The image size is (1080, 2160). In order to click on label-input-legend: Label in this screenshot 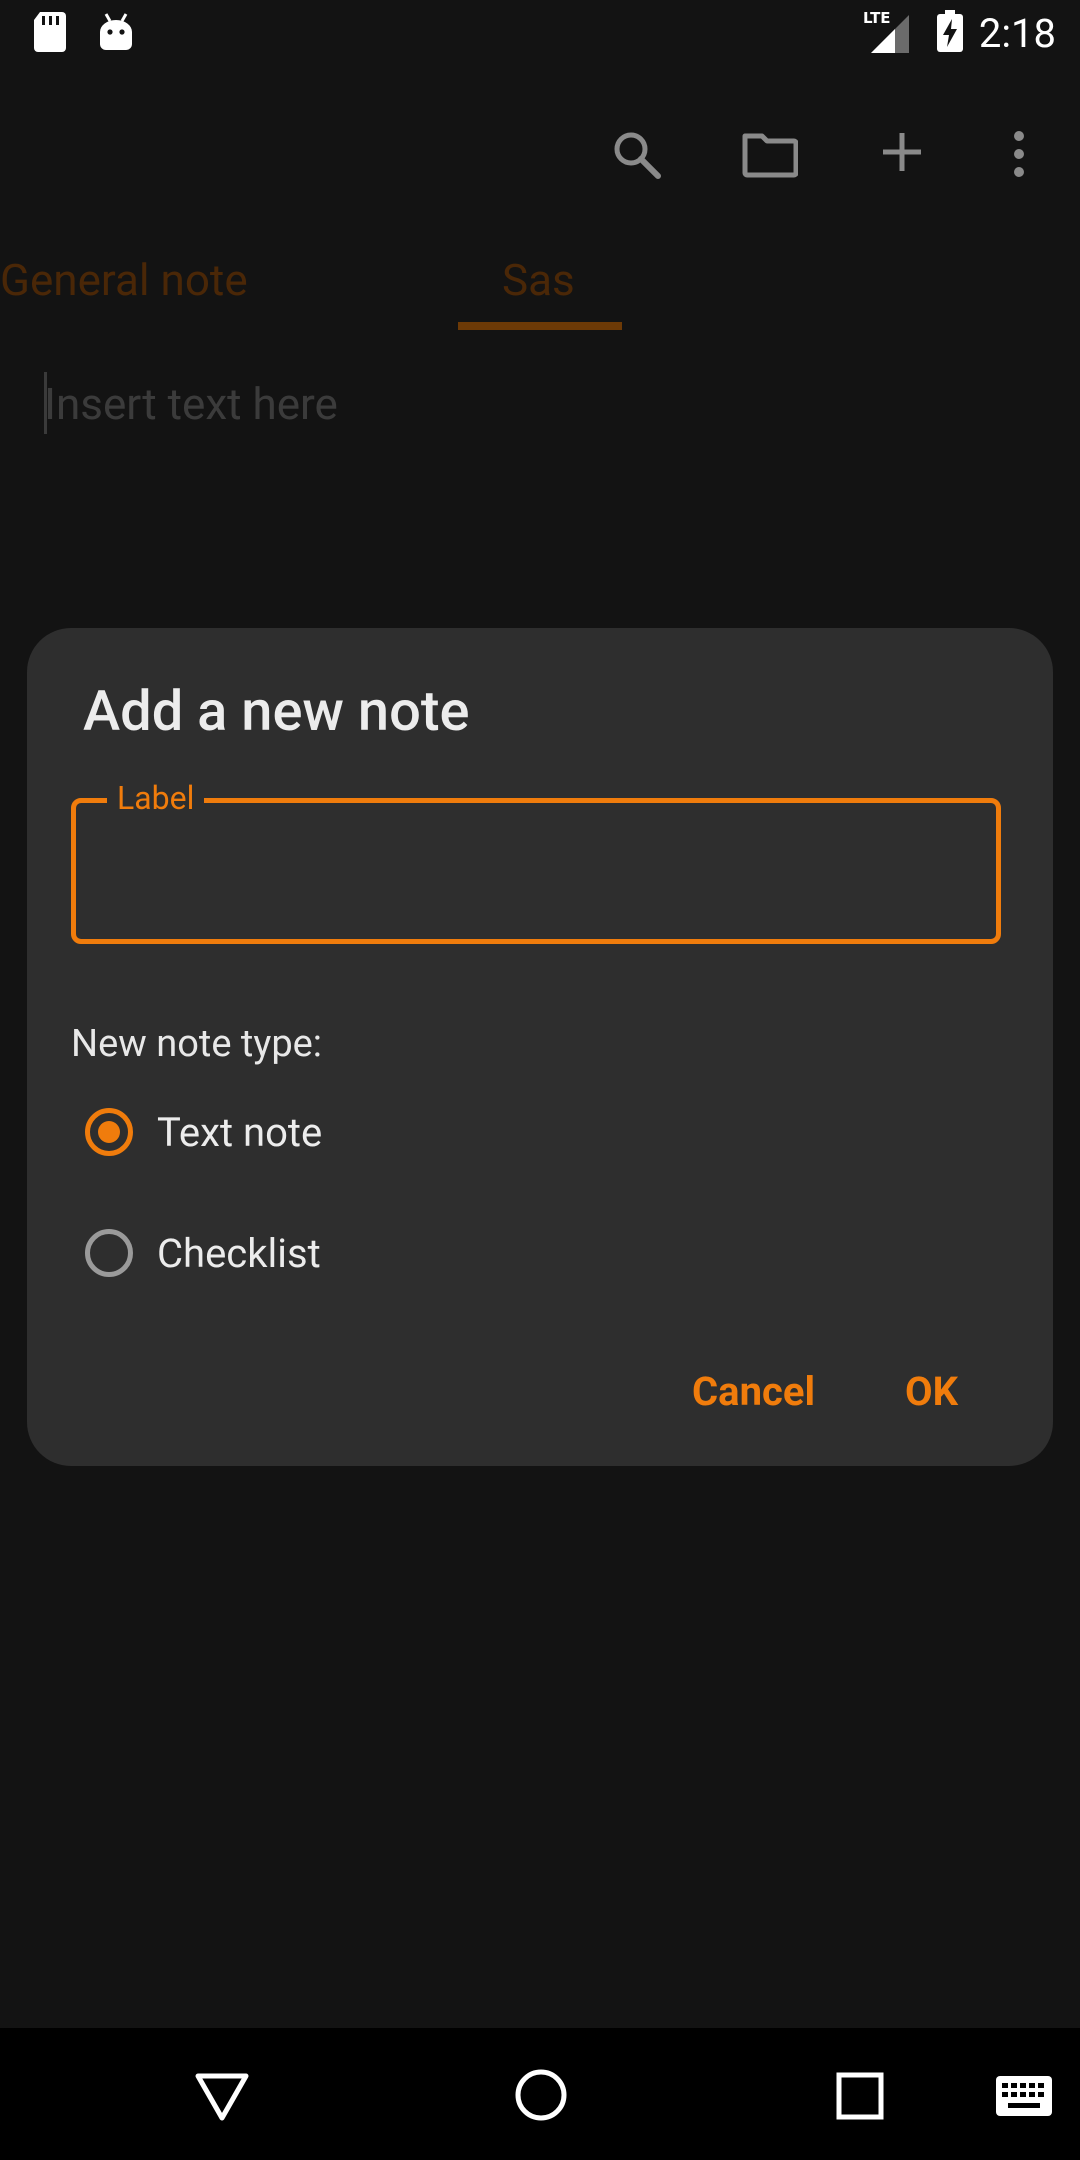, I will do `click(156, 798)`.